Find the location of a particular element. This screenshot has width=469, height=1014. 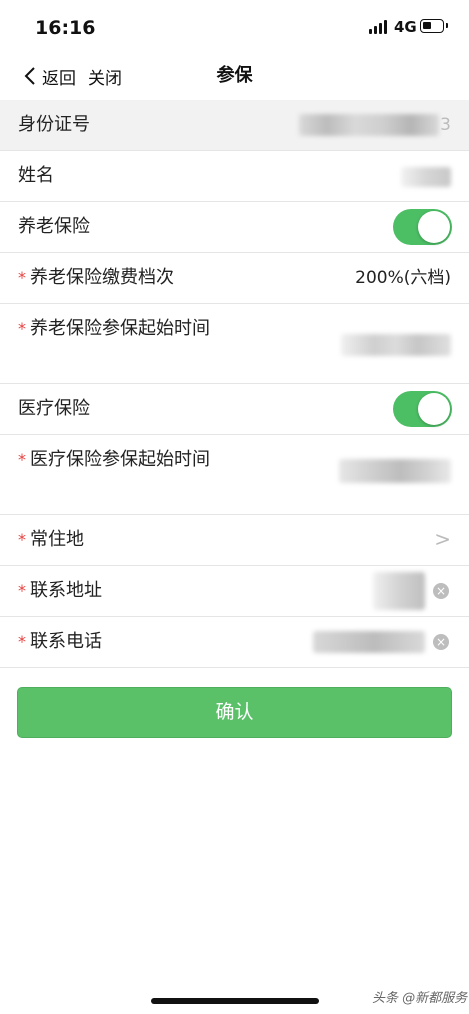

medical-insurance-label: 医疗保险 is located at coordinates (54, 408).